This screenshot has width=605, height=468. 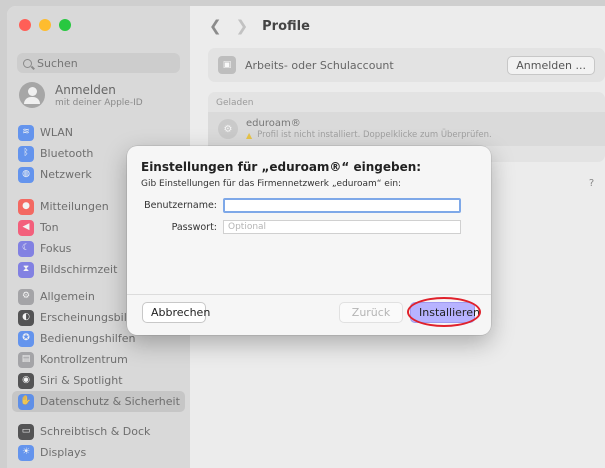 I want to click on username-field, so click(x=342, y=205).